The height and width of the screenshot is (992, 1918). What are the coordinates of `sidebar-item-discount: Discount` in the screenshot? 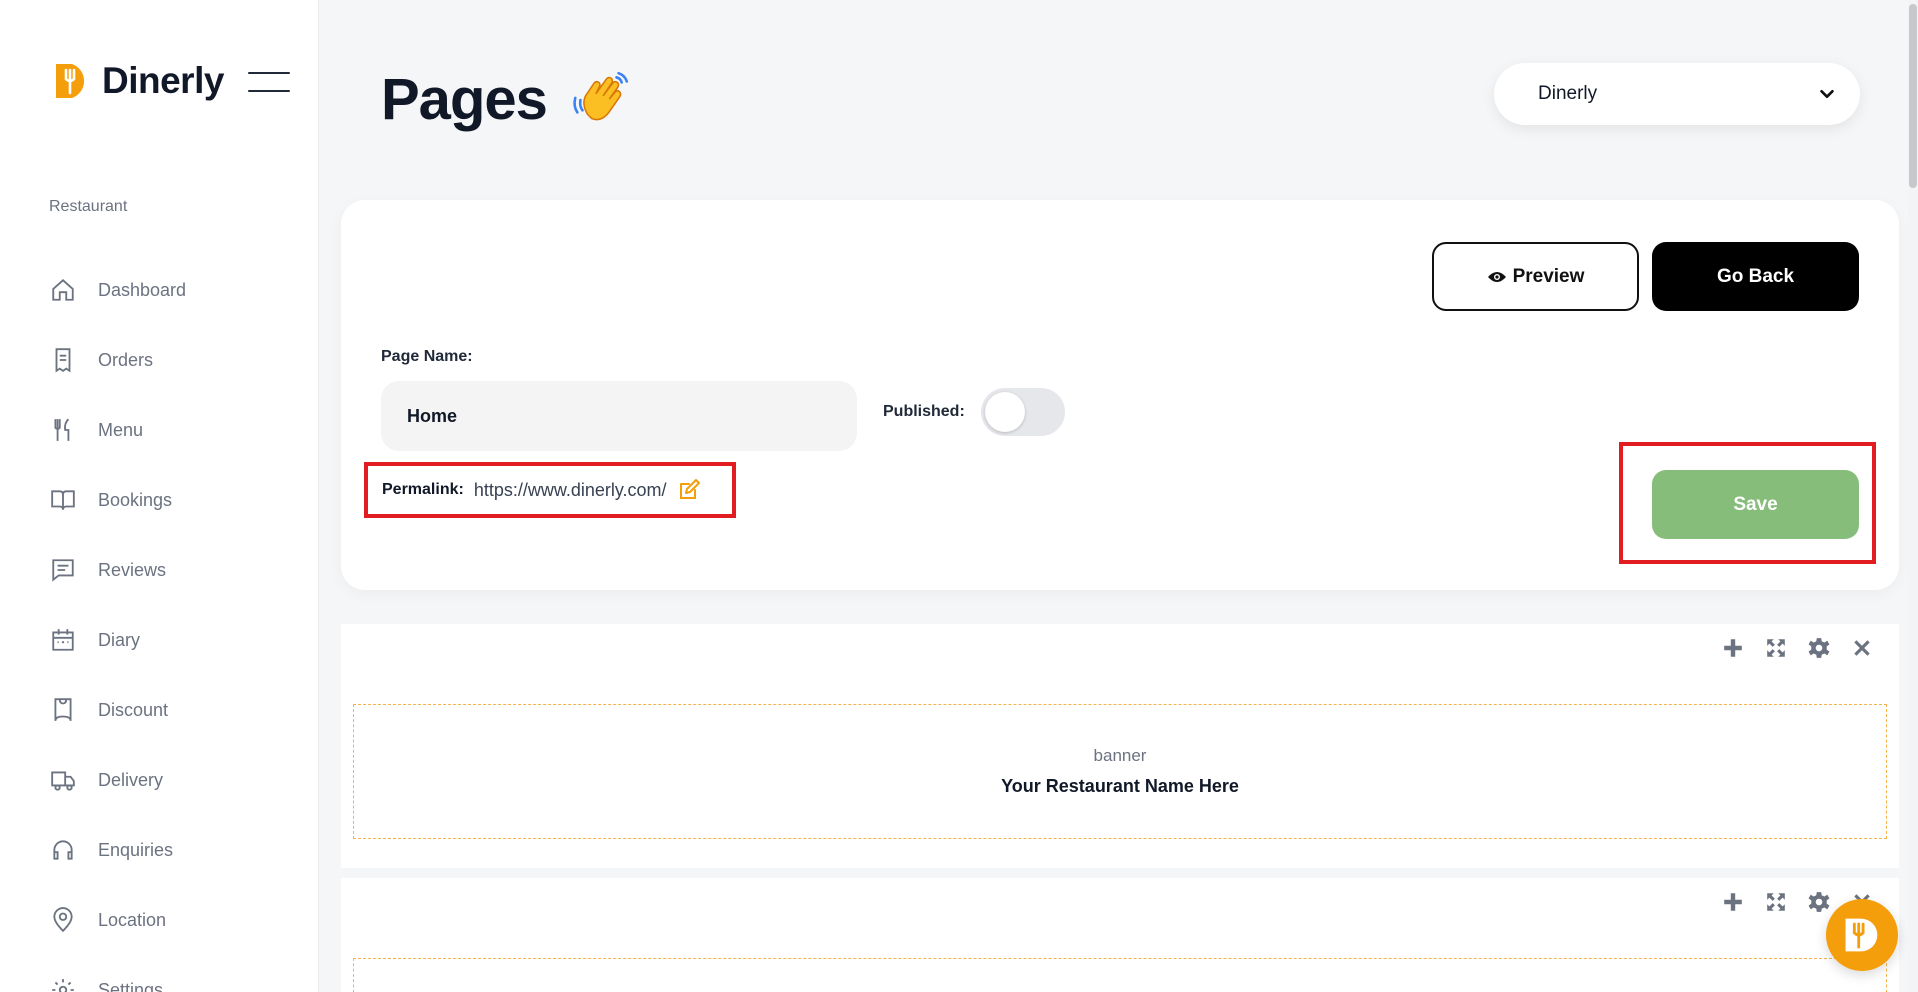 It's located at (118, 710).